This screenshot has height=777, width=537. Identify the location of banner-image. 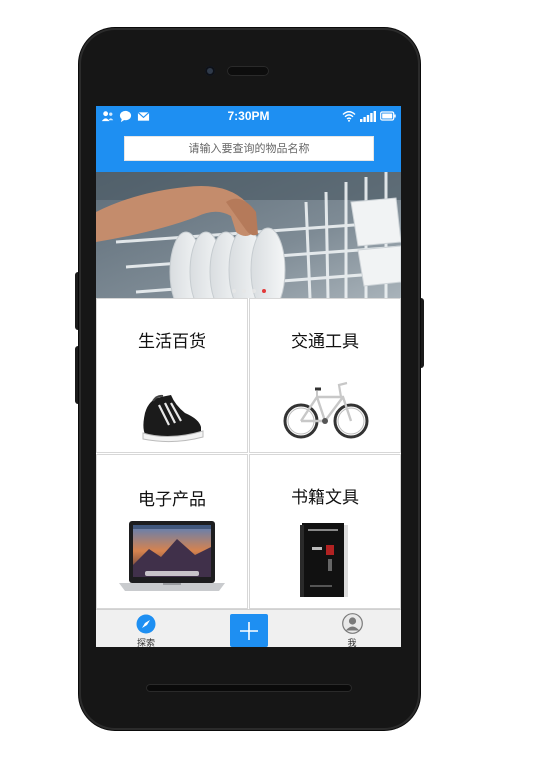
(248, 235).